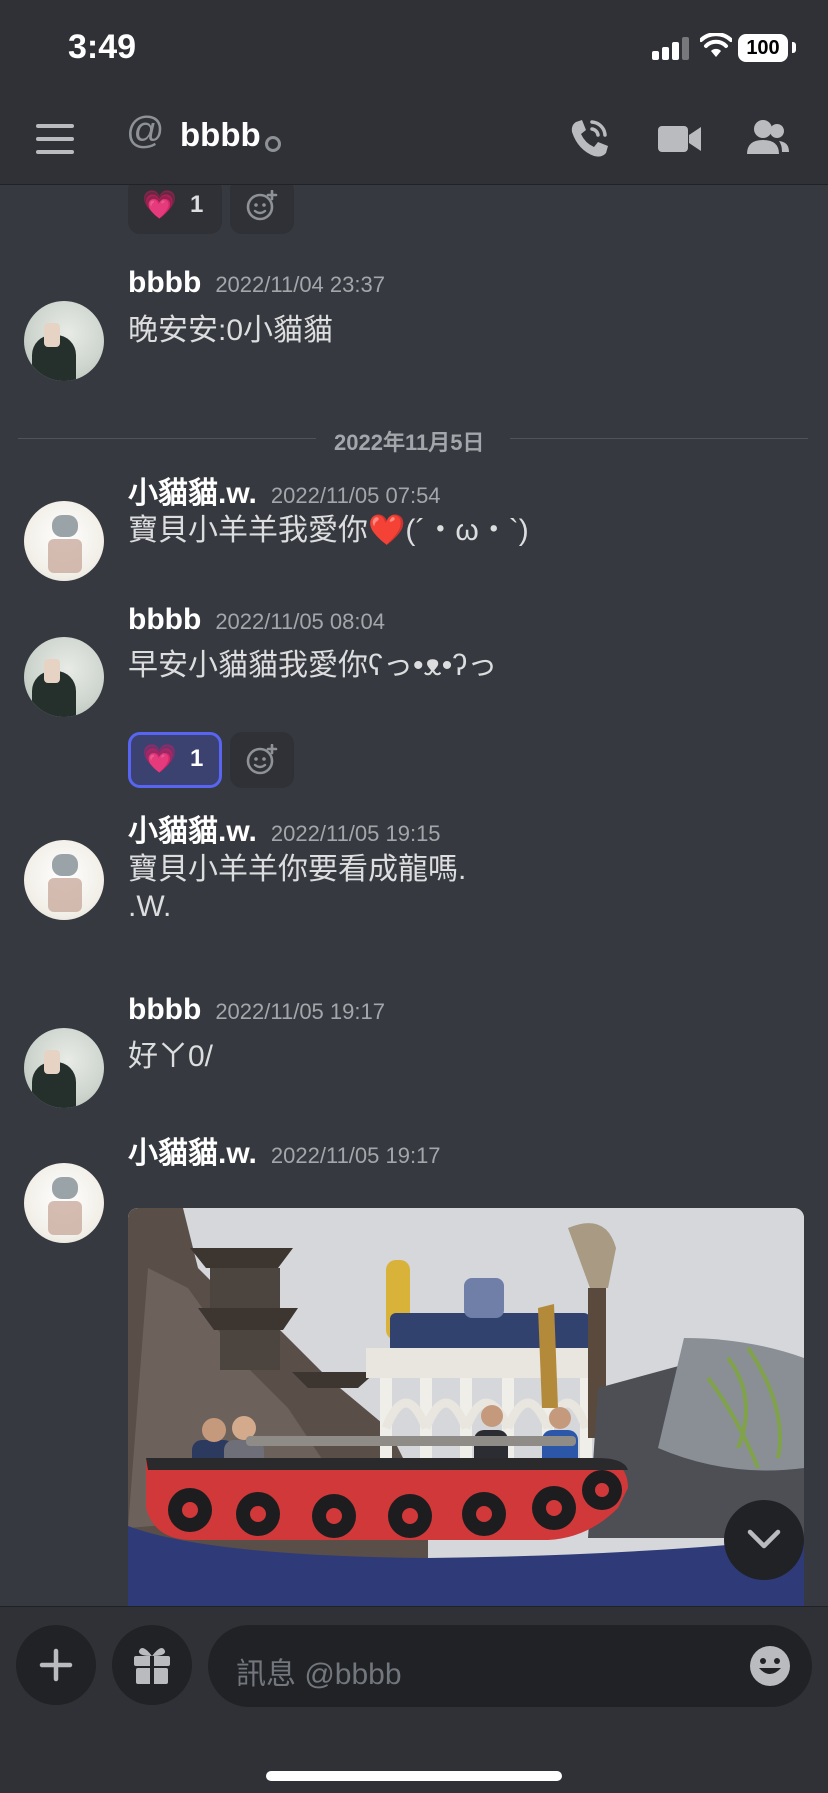 The width and height of the screenshot is (828, 1793). Describe the element at coordinates (770, 1666) in the screenshot. I see `emoji-icon` at that location.